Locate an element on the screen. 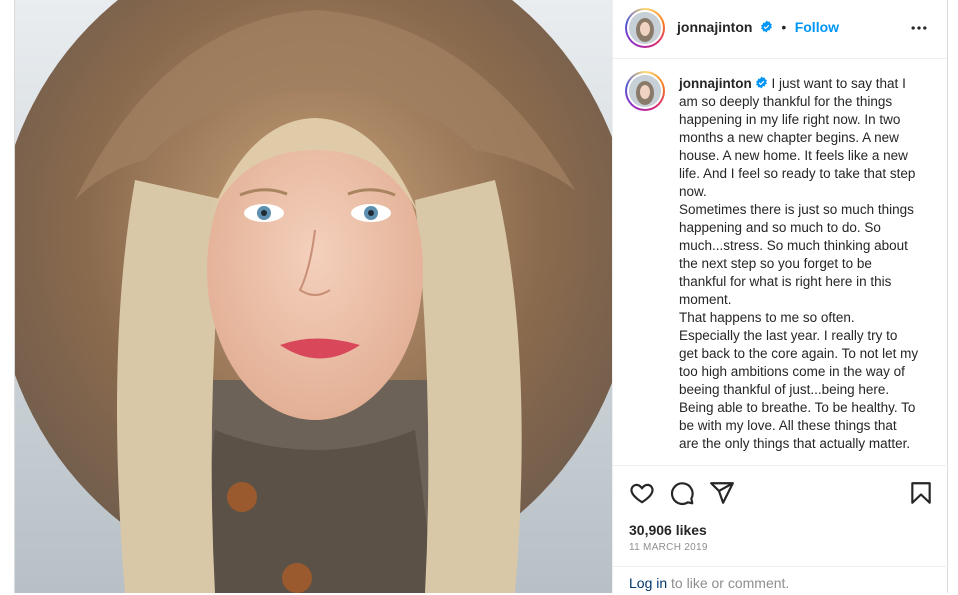 Image resolution: width=958 pixels, height=595 pixels. avatar is located at coordinates (645, 28).